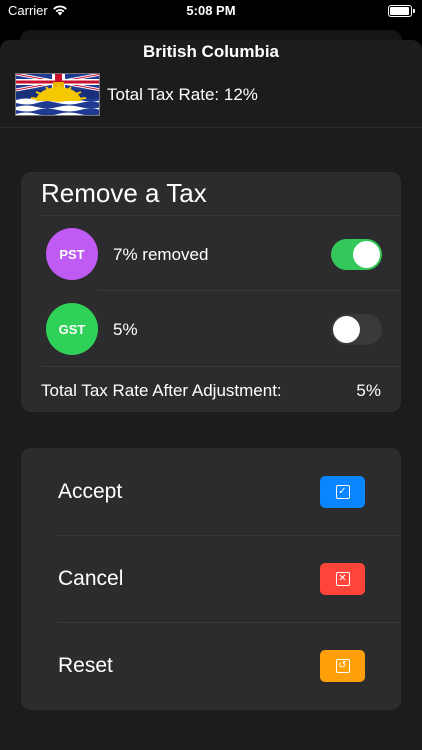 The height and width of the screenshot is (750, 422). What do you see at coordinates (125, 329) in the screenshot?
I see `gst-rate-text: 5%` at bounding box center [125, 329].